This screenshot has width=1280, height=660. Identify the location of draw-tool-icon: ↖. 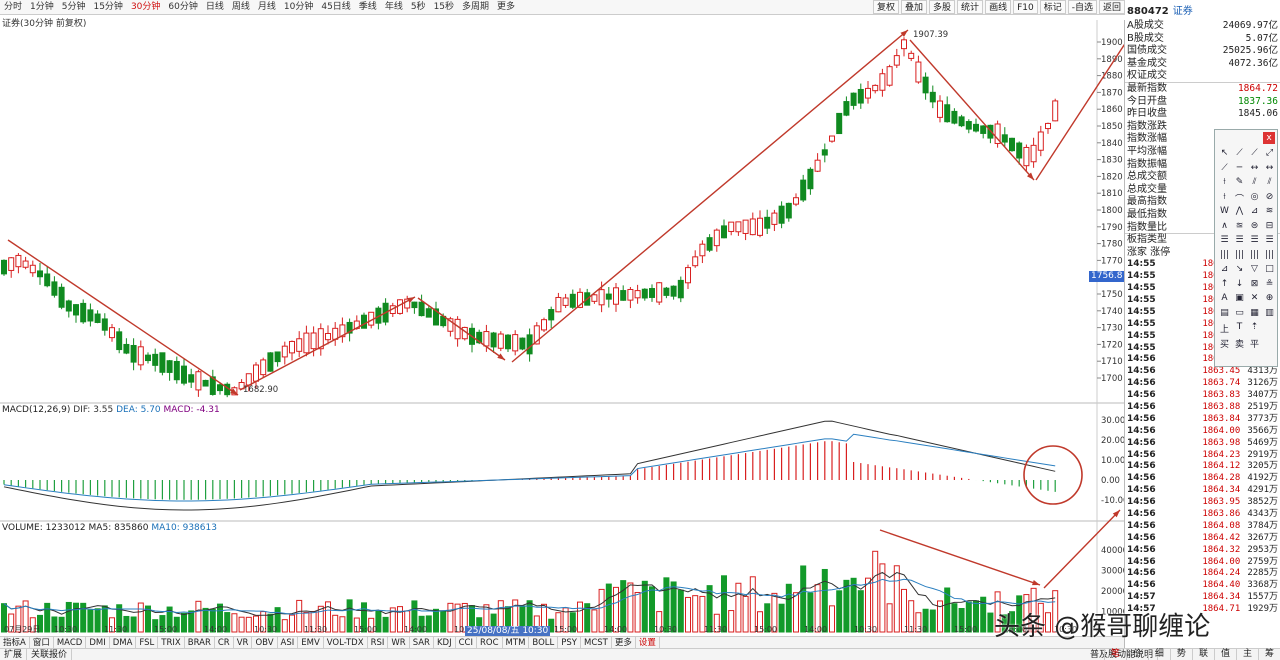
(1224, 155).